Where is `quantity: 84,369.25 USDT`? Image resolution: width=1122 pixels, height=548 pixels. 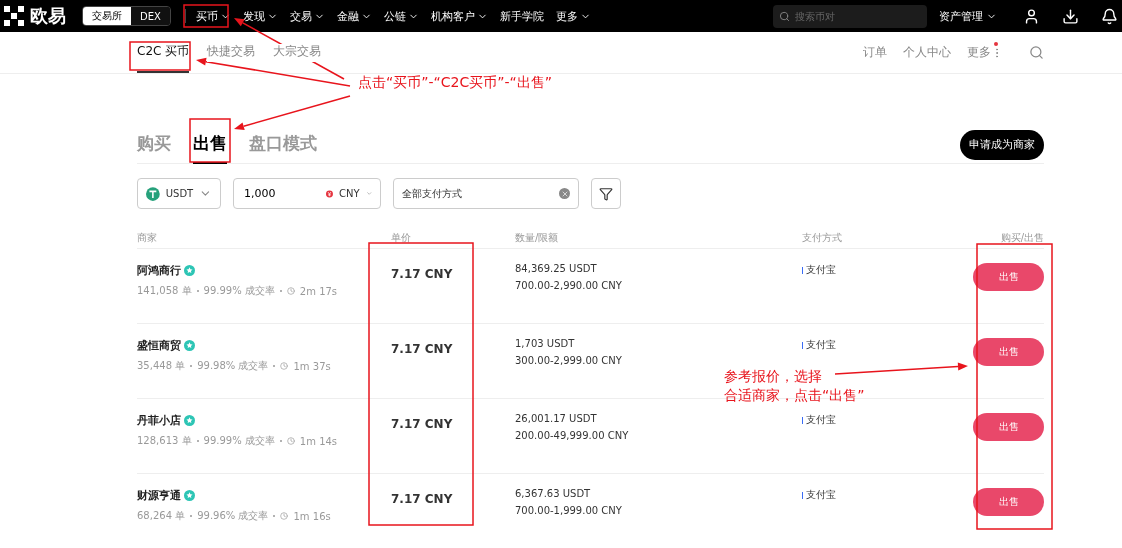
quantity: 84,369.25 USDT is located at coordinates (556, 268).